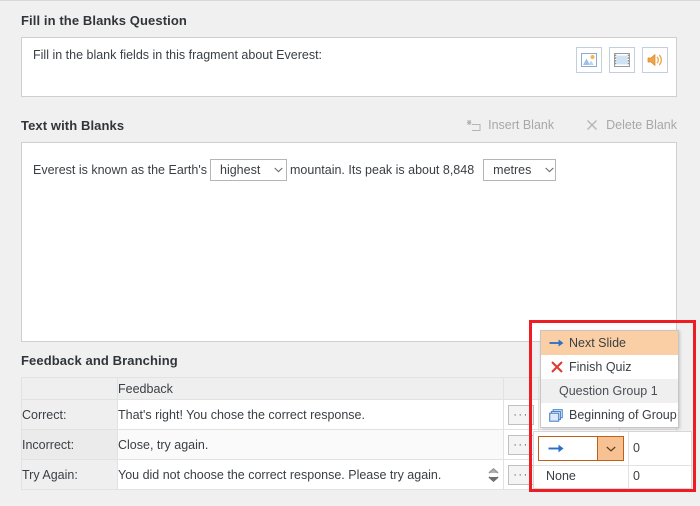  I want to click on row-label-try-again: Try Again:, so click(69, 474).